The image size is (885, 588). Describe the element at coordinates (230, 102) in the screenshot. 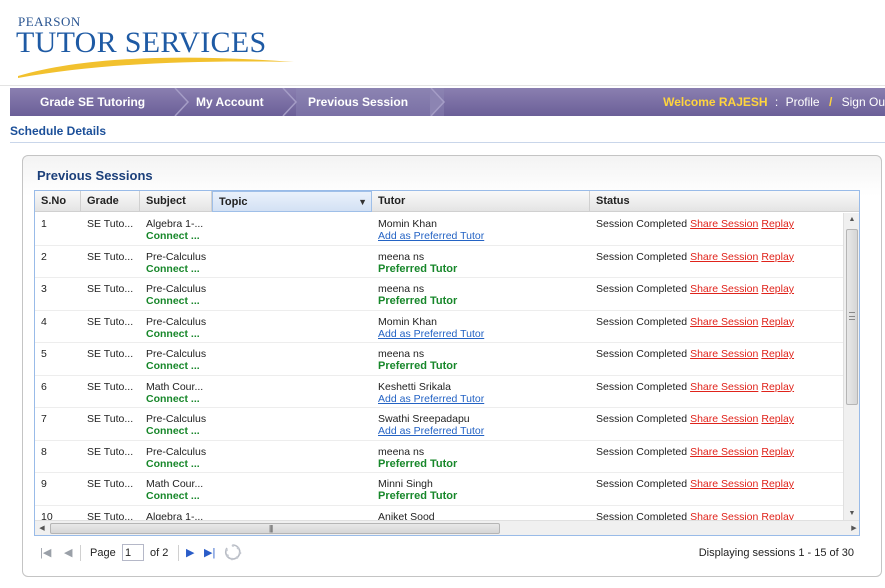

I see `nav-my-account: My Account` at that location.